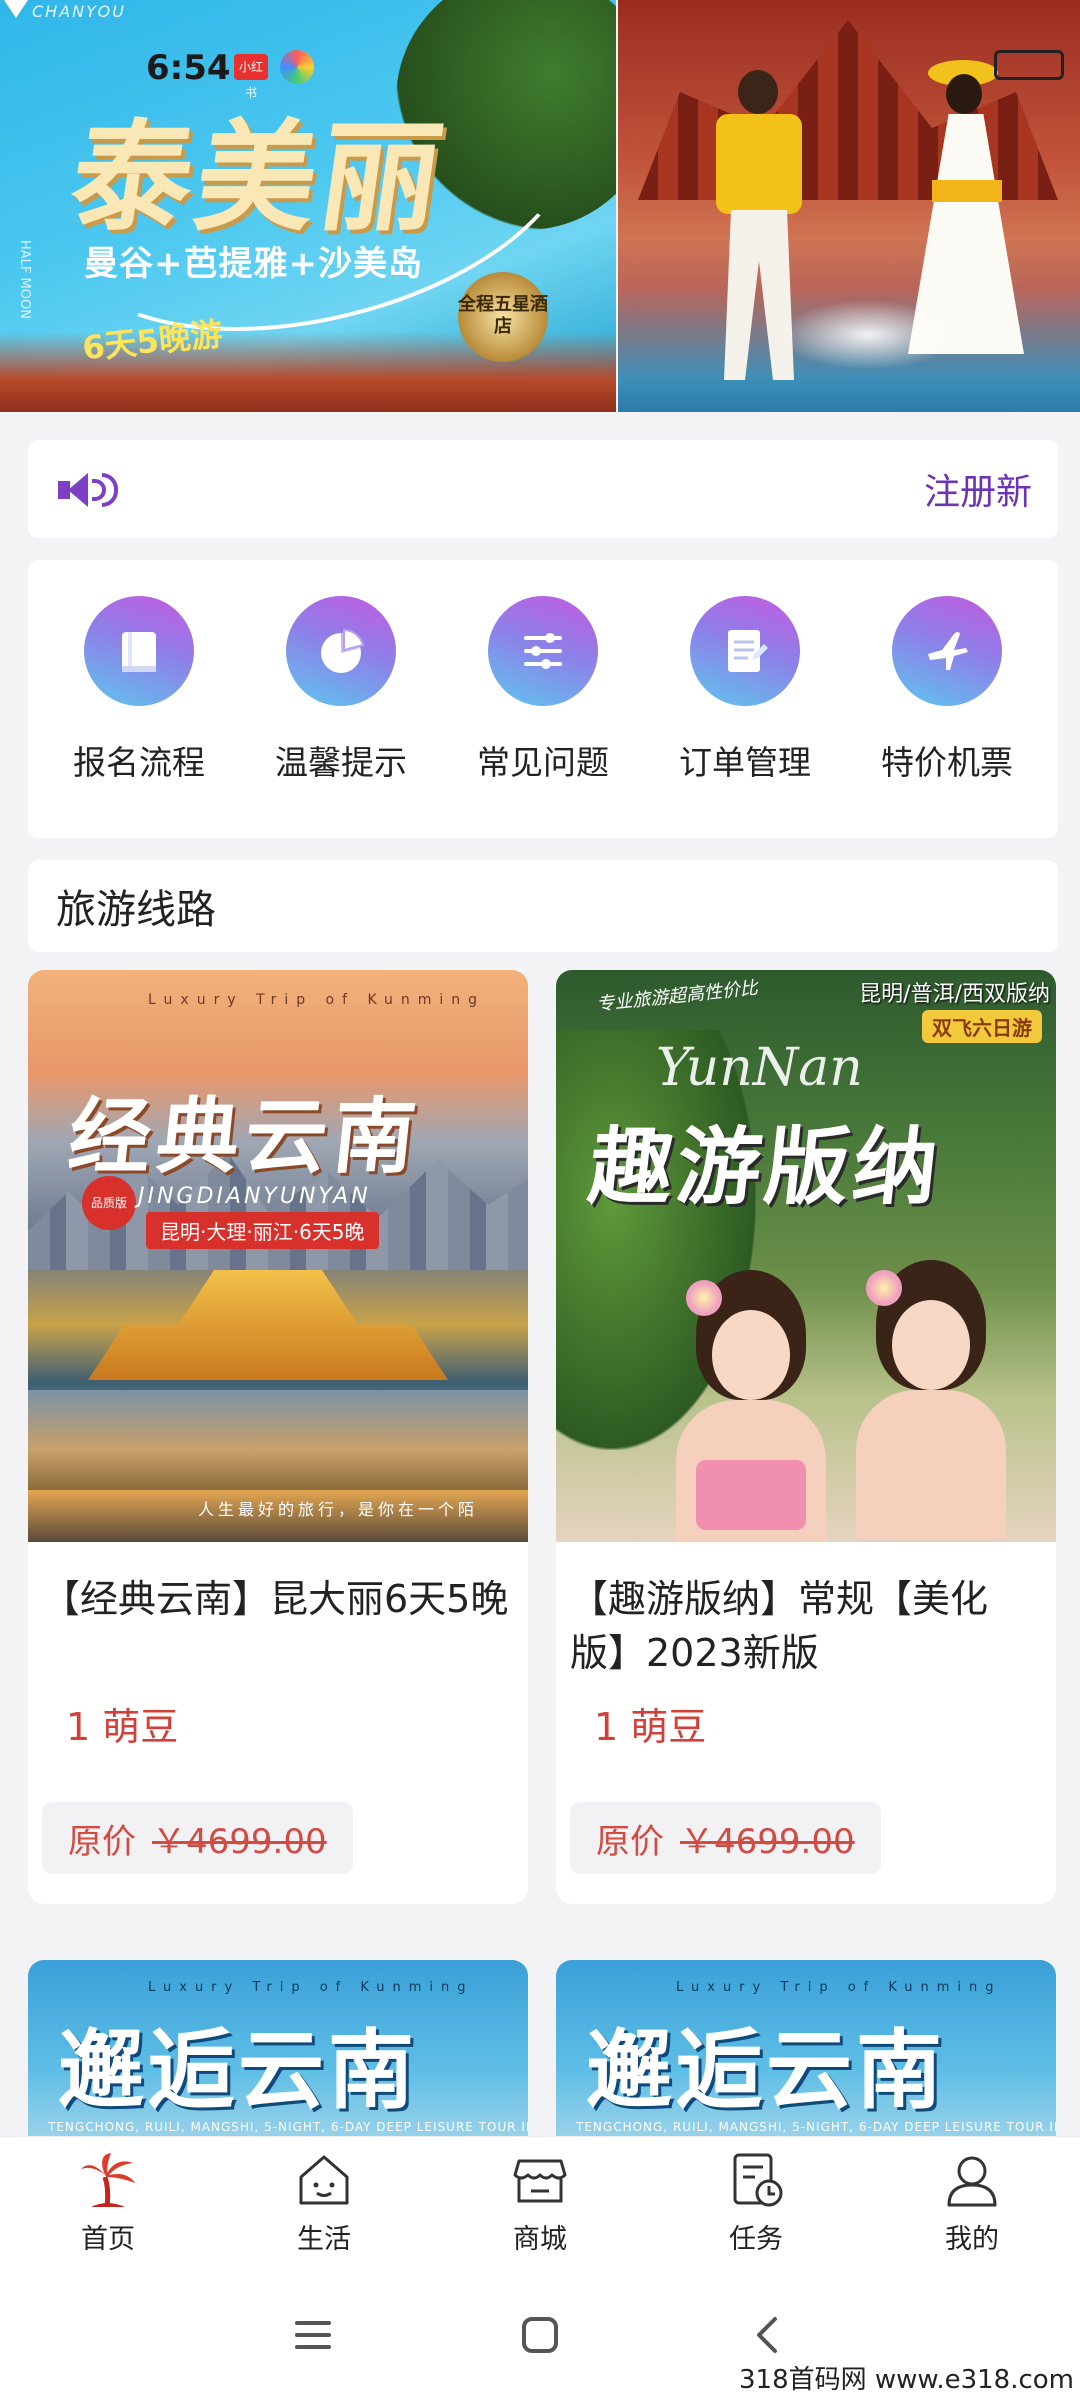 The height and width of the screenshot is (2400, 1080). I want to click on tab-tasks: 任务, so click(756, 2202).